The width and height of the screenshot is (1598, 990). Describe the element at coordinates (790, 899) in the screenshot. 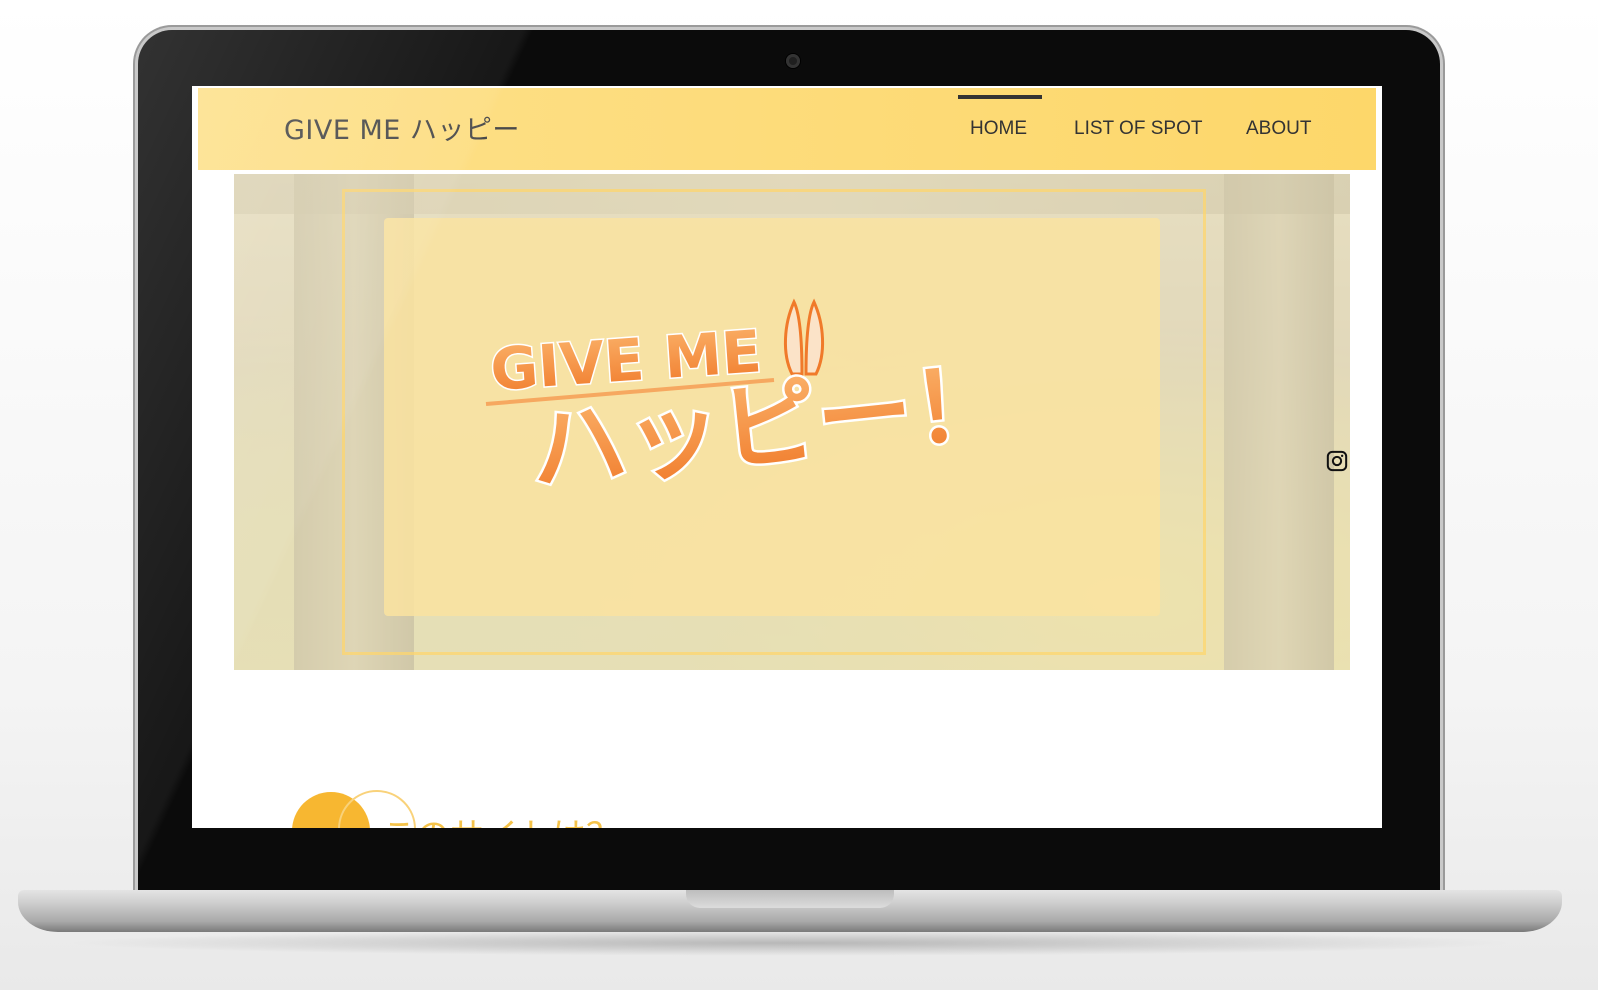

I see `laptop-notch` at that location.